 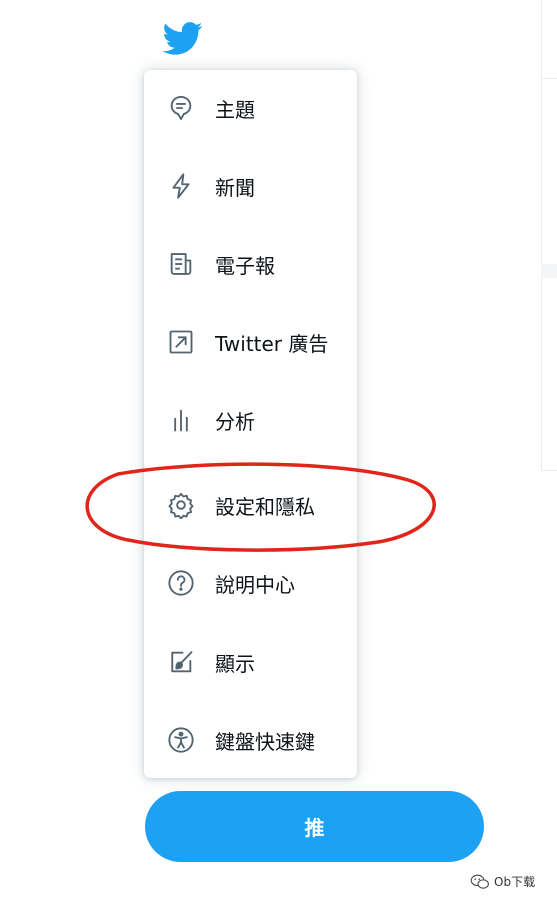 I want to click on menu-item-label: 主題, so click(x=235, y=109).